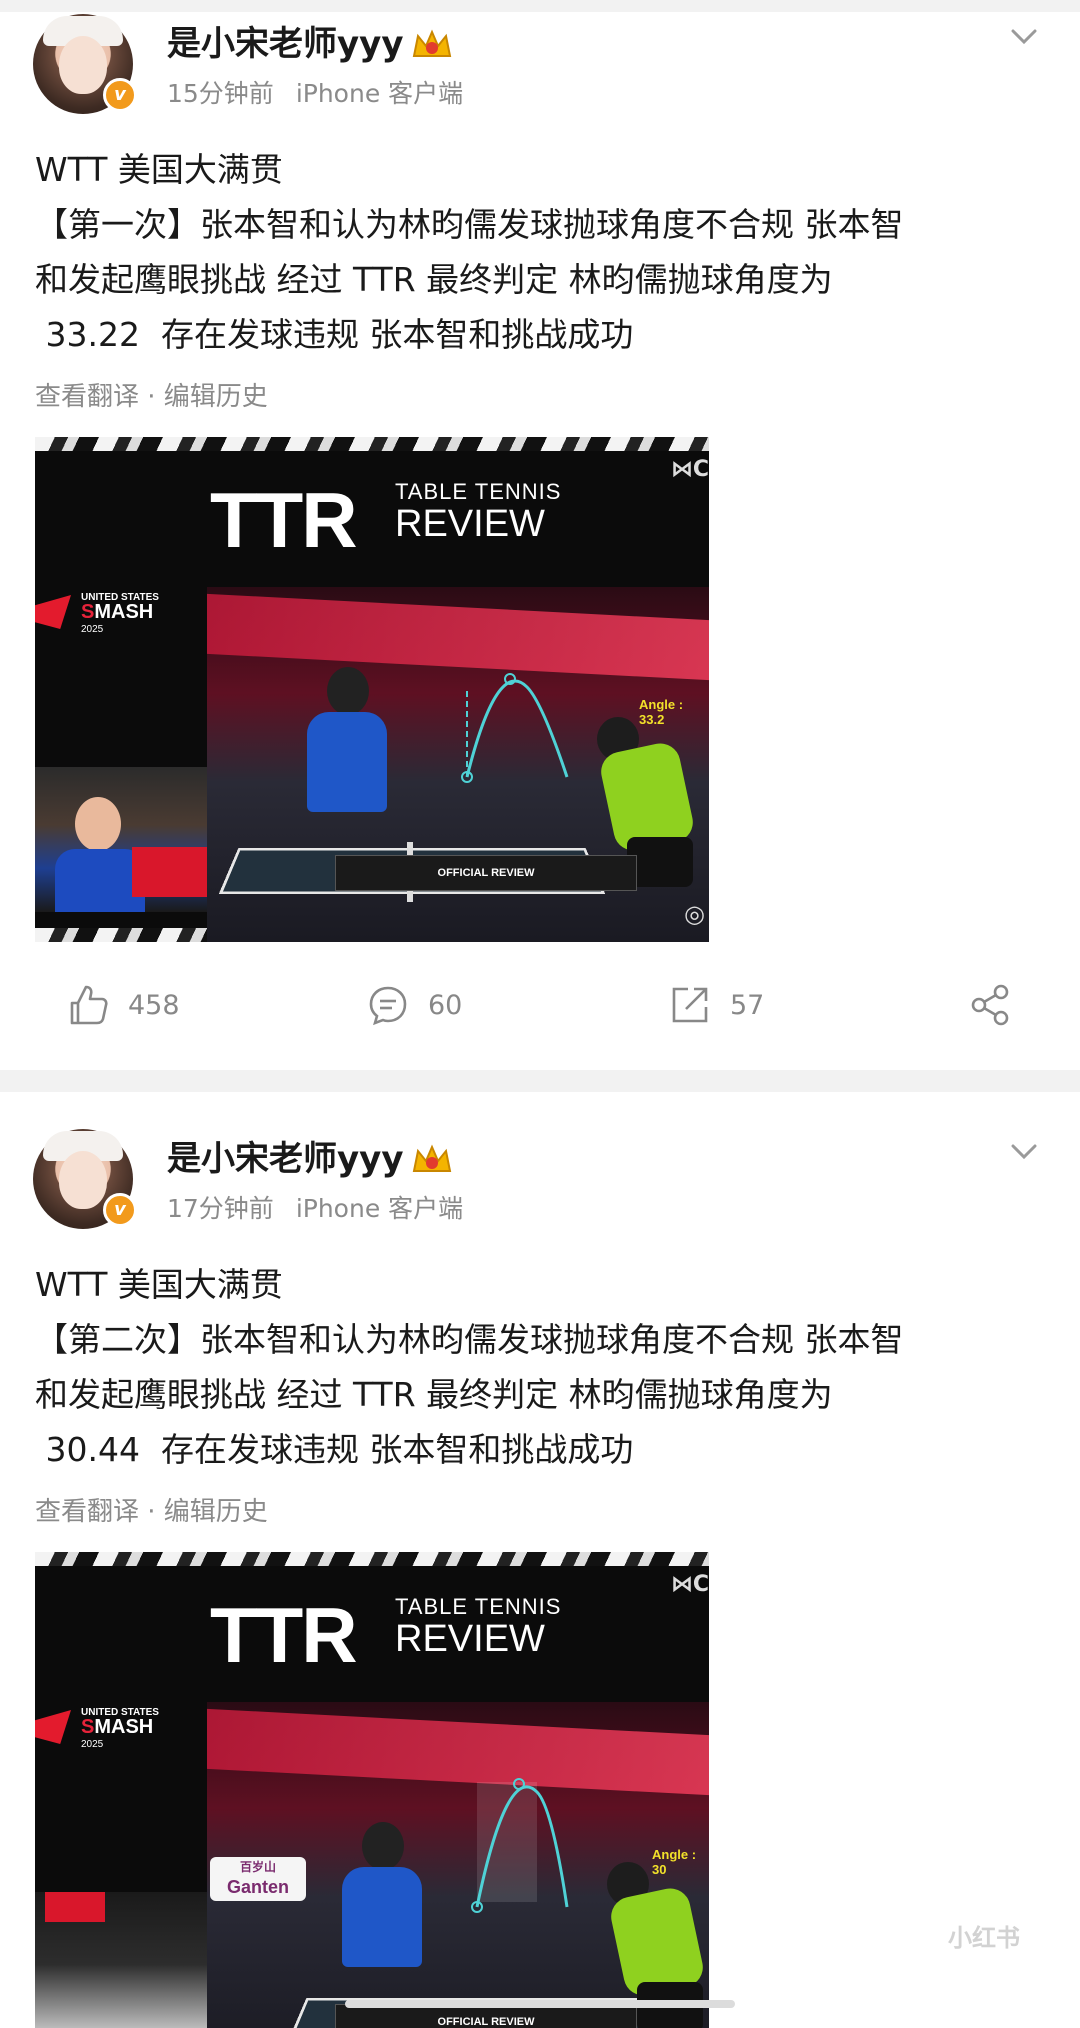  I want to click on top-separator, so click(540, 6).